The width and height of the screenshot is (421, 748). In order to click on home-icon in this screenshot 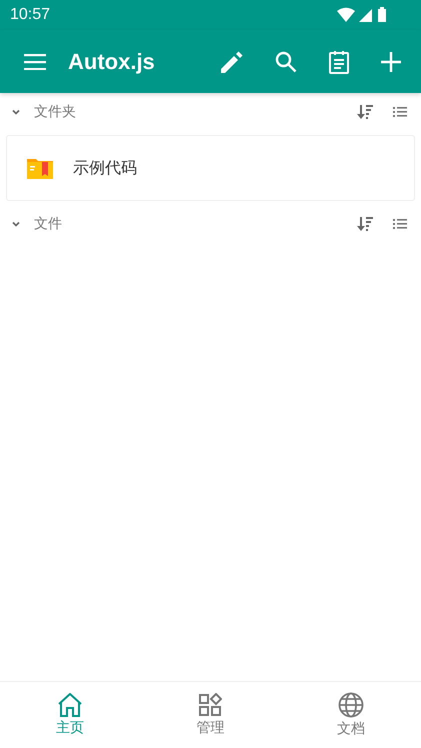, I will do `click(70, 705)`.